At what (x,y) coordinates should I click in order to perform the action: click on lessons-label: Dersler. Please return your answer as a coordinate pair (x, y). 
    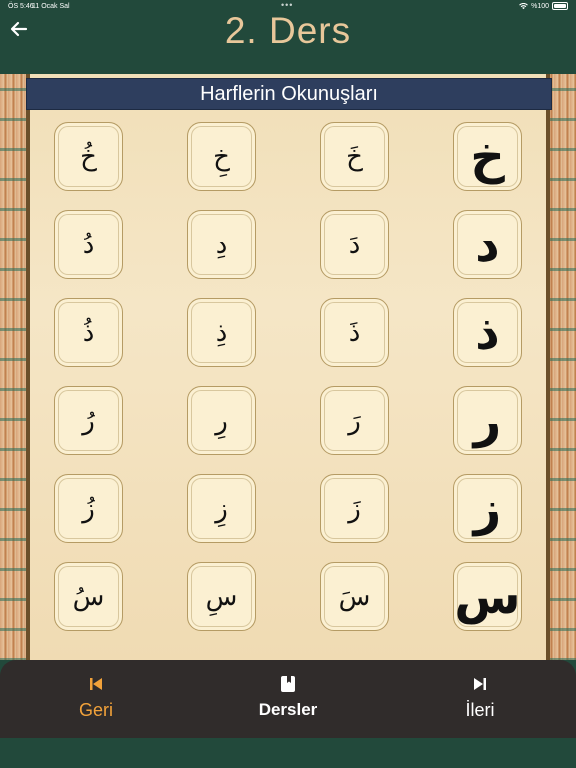
    Looking at the image, I should click on (288, 709).